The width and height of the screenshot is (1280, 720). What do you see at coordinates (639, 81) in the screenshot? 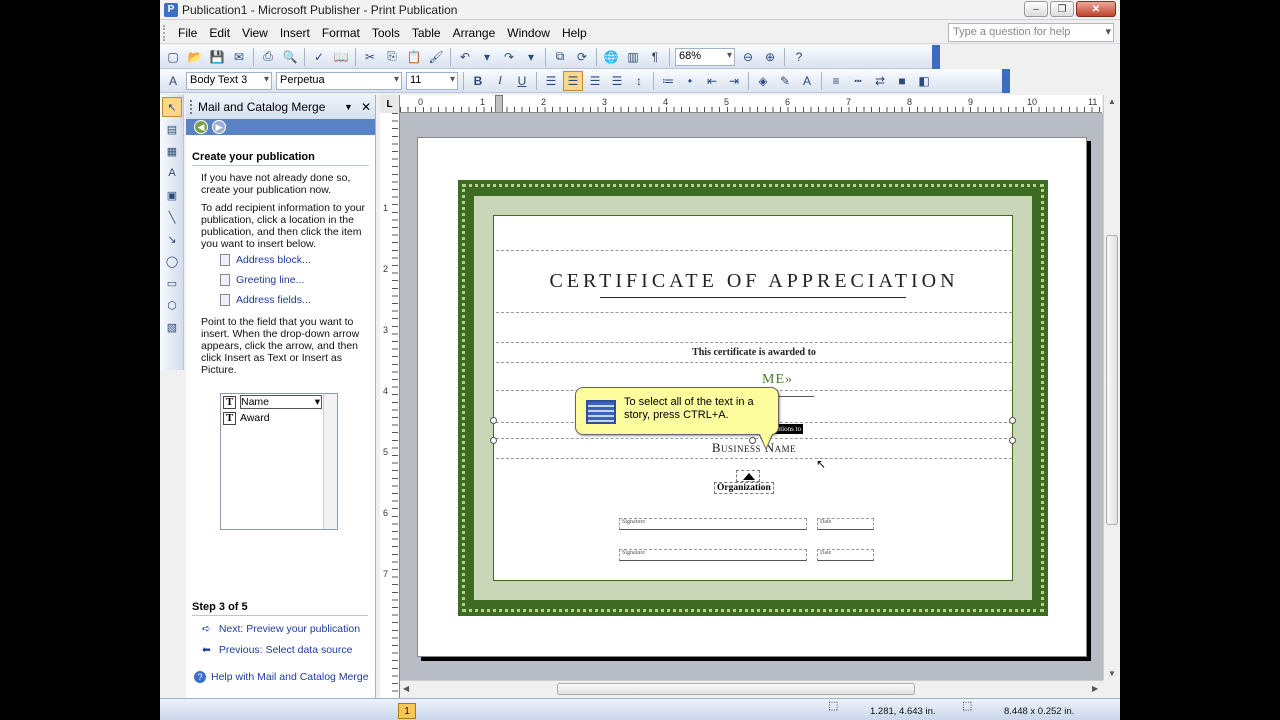
I see `line-spacing-icon: ↕` at bounding box center [639, 81].